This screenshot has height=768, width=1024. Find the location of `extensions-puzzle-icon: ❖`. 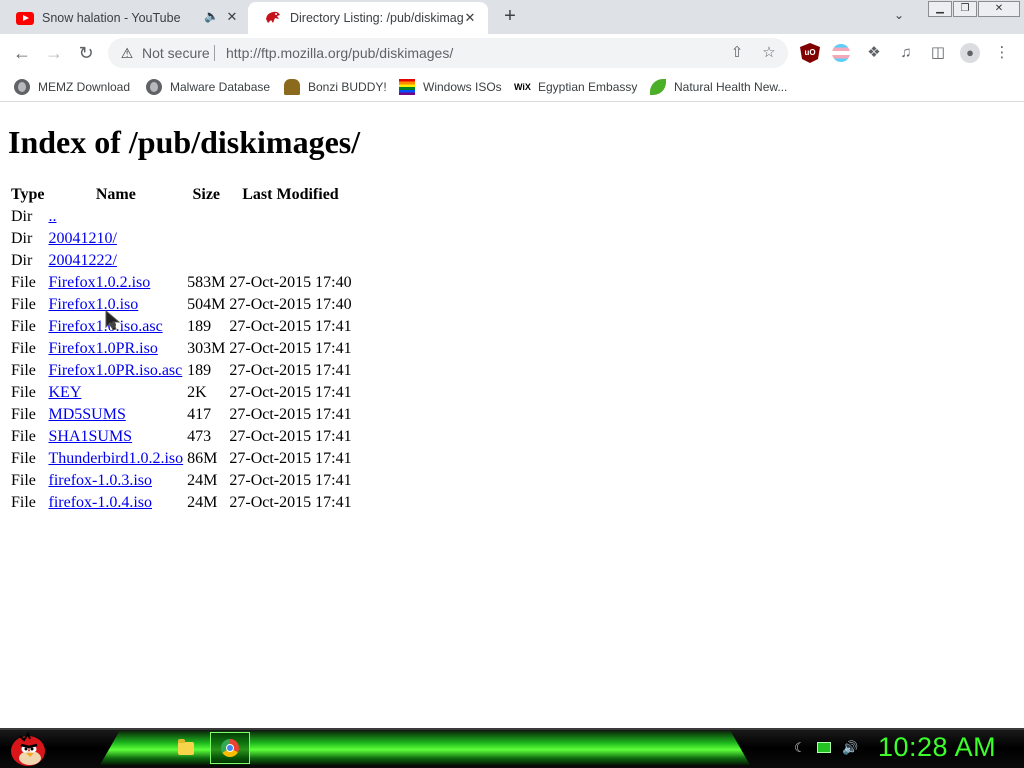

extensions-puzzle-icon: ❖ is located at coordinates (874, 53).